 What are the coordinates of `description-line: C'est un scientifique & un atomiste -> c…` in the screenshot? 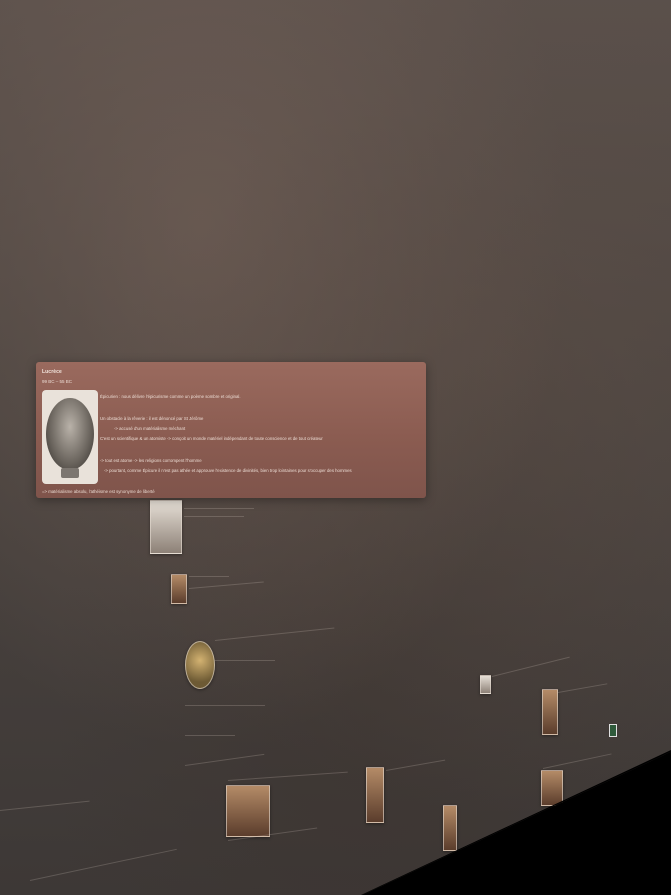 It's located at (211, 438).